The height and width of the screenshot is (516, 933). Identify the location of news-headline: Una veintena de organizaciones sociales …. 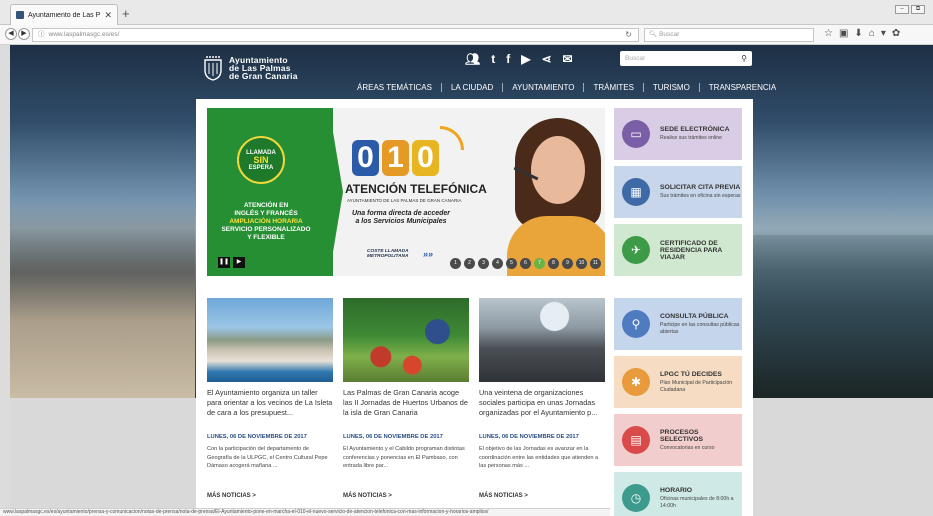
(542, 409).